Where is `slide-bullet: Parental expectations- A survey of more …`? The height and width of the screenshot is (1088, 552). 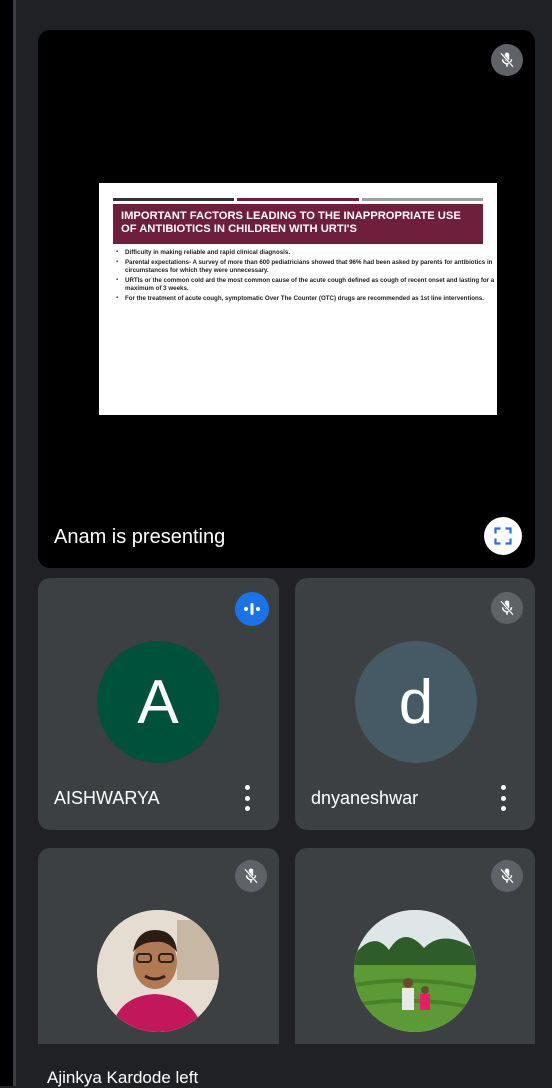
slide-bullet: Parental expectations- A survey of more … is located at coordinates (305, 266).